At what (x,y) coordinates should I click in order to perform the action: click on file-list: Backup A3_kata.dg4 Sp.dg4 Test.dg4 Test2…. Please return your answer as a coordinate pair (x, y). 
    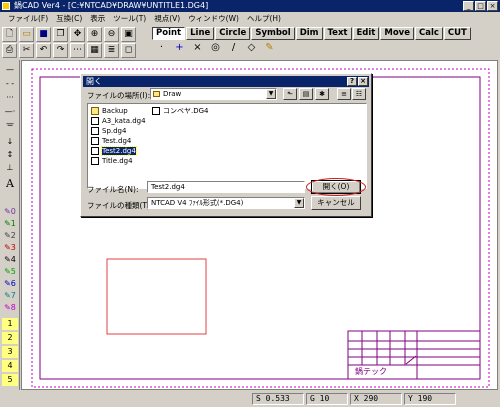
    Looking at the image, I should click on (227, 146).